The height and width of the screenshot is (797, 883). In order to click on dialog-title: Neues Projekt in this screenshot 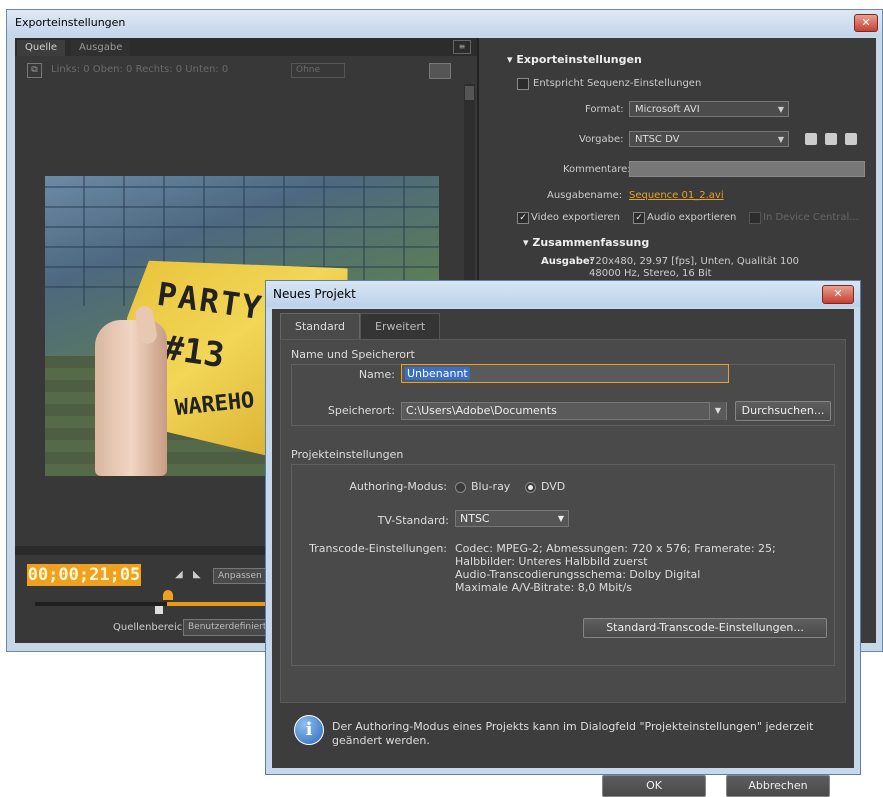, I will do `click(563, 294)`.